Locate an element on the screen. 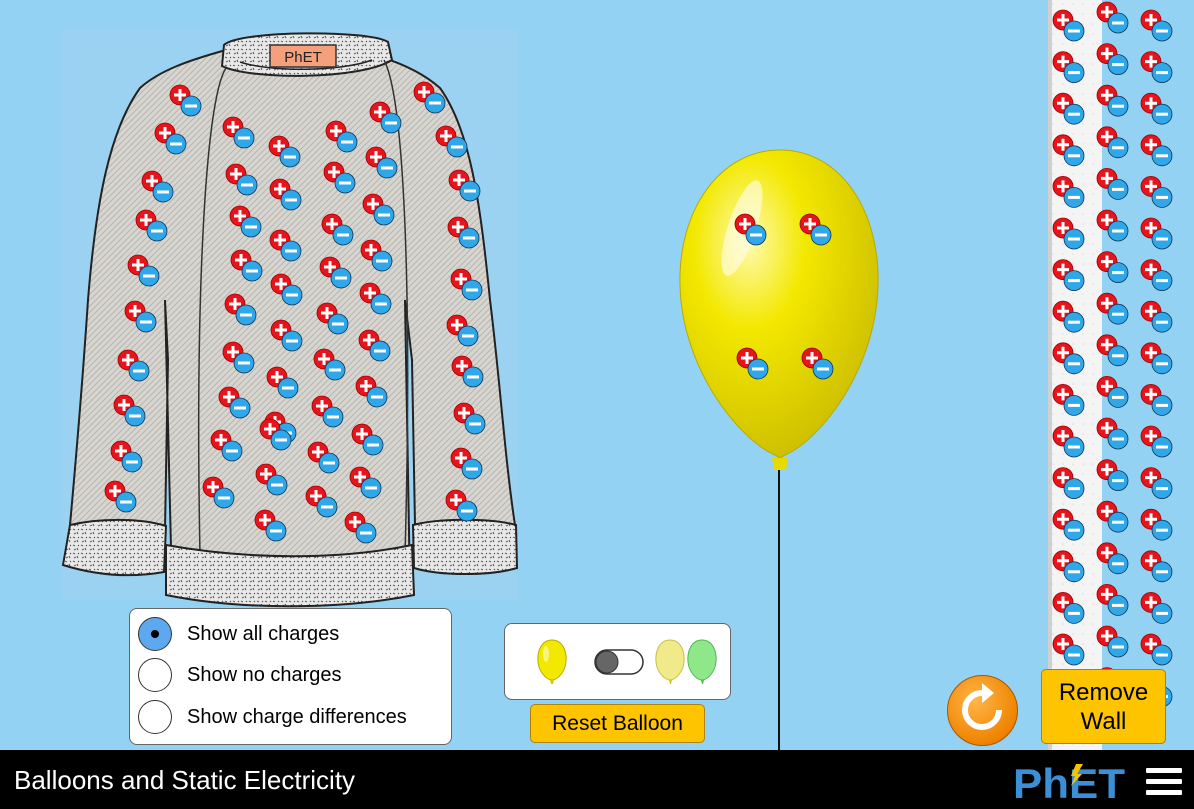 The width and height of the screenshot is (1194, 809). wall-left-edge is located at coordinates (1050, 375).